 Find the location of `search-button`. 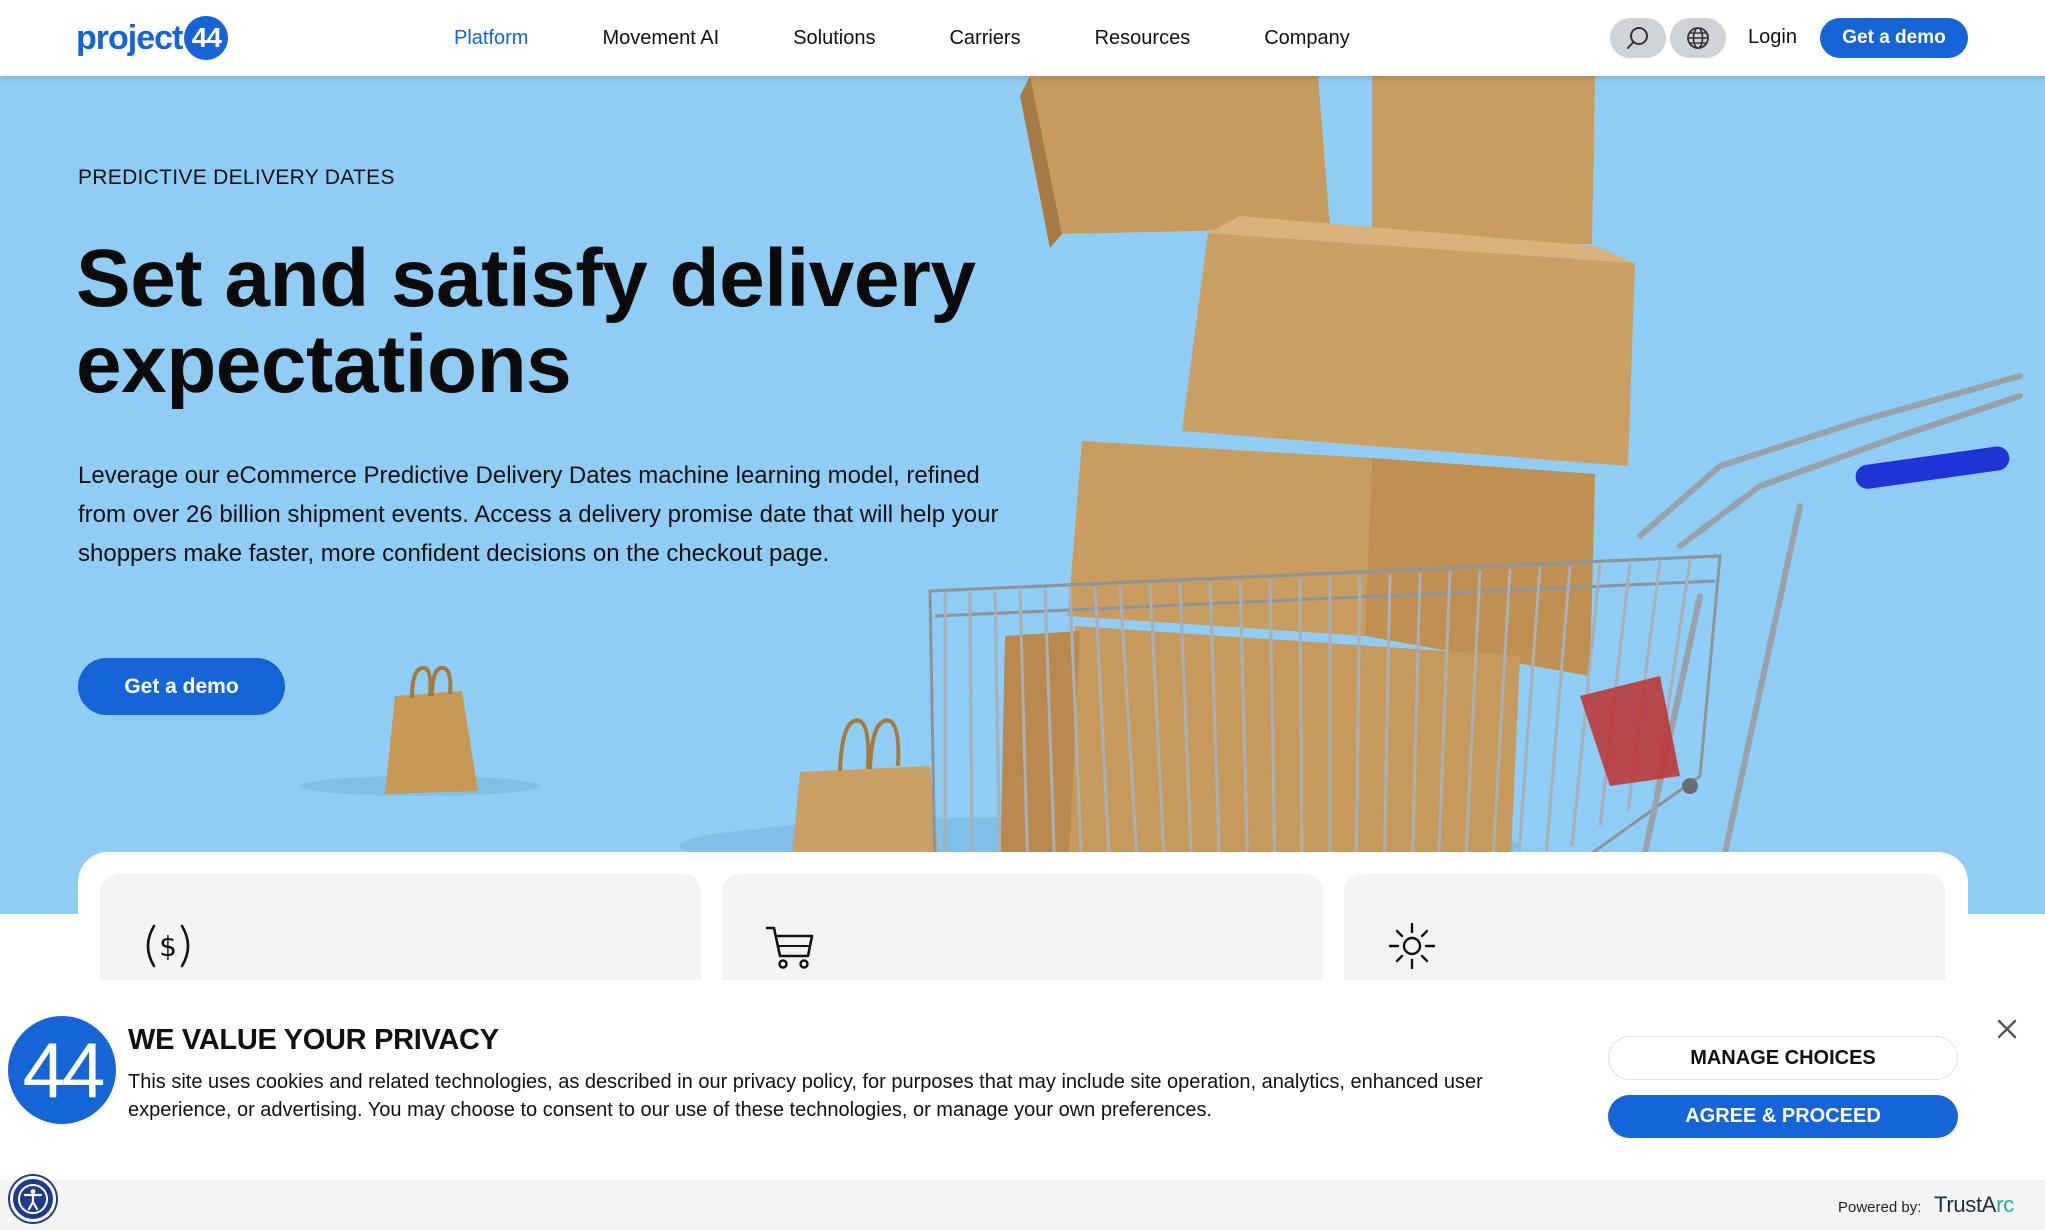

search-button is located at coordinates (1638, 38).